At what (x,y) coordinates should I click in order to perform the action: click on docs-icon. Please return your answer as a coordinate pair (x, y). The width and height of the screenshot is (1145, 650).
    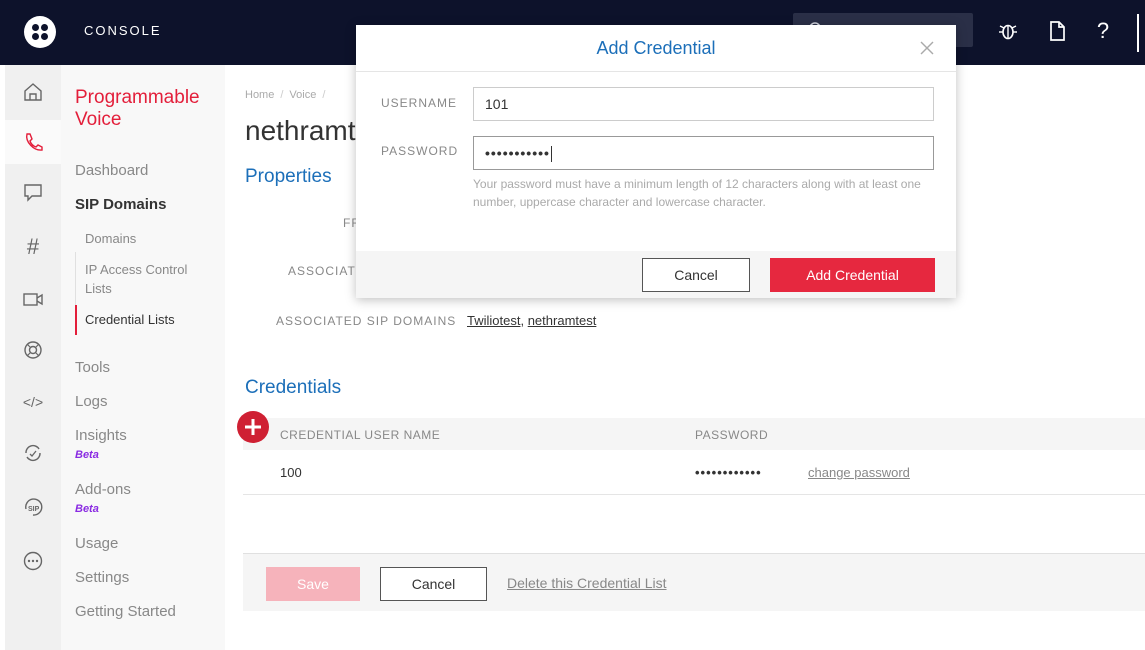
    Looking at the image, I should click on (1057, 31).